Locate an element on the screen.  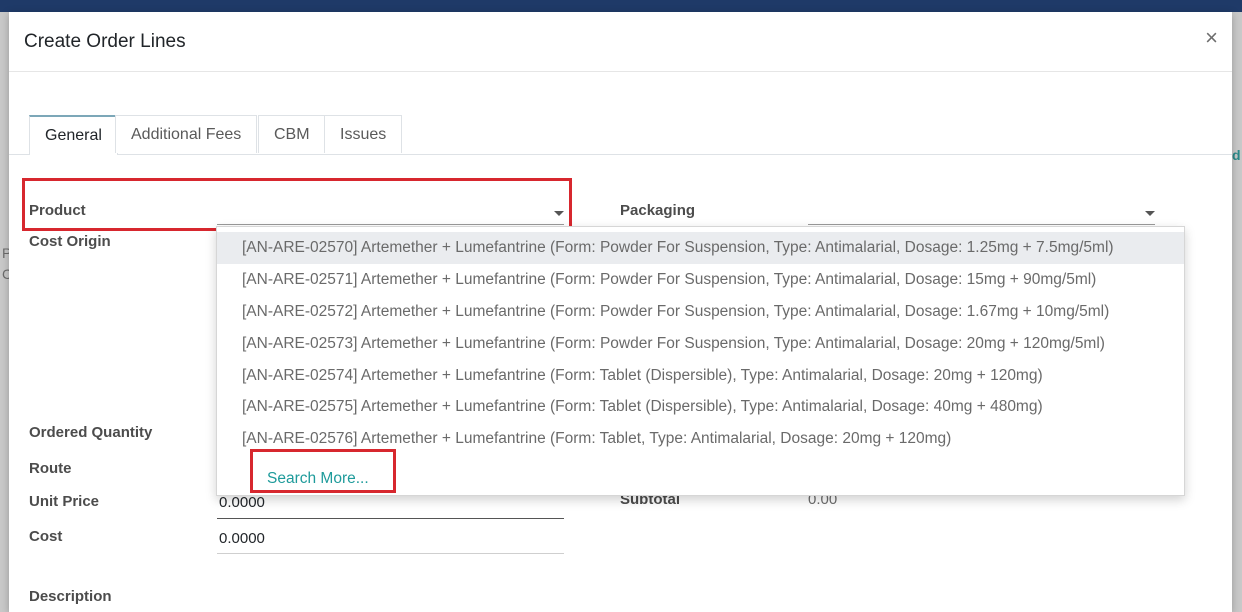
app-top-bar is located at coordinates (621, 6).